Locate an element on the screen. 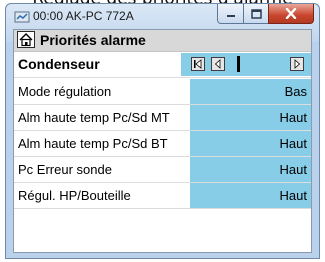 This screenshot has width=325, height=262. window-title: 00:00 AK-PC 772A is located at coordinates (83, 16).